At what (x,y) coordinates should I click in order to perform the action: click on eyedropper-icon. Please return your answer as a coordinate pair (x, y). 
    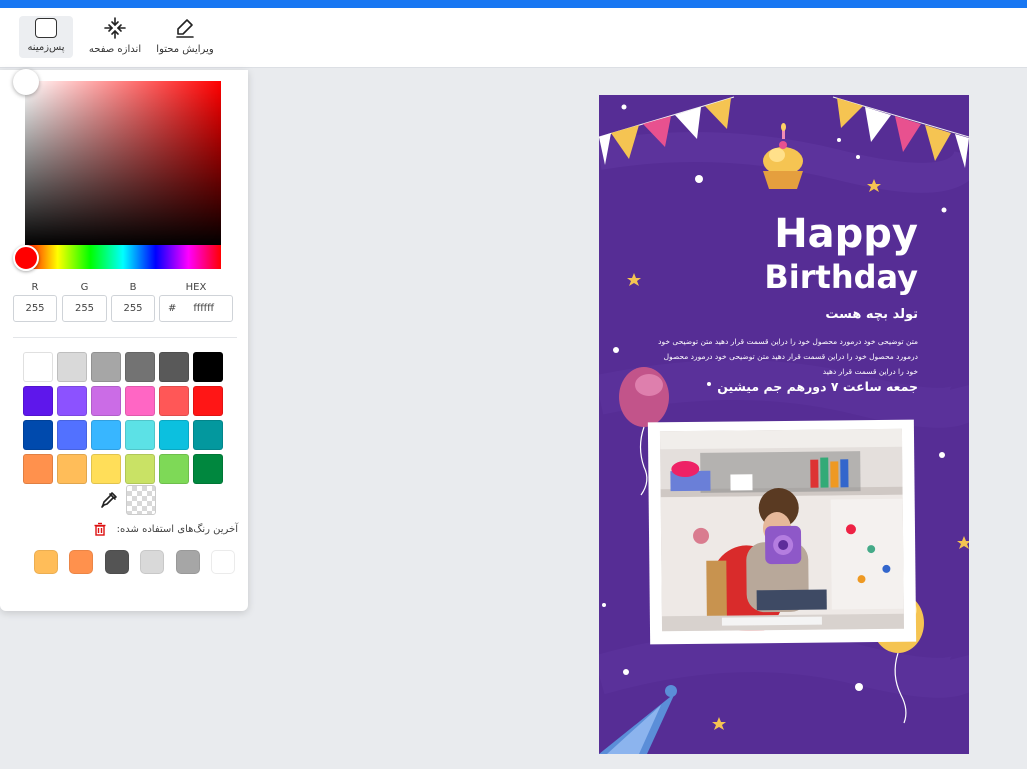
    Looking at the image, I should click on (109, 500).